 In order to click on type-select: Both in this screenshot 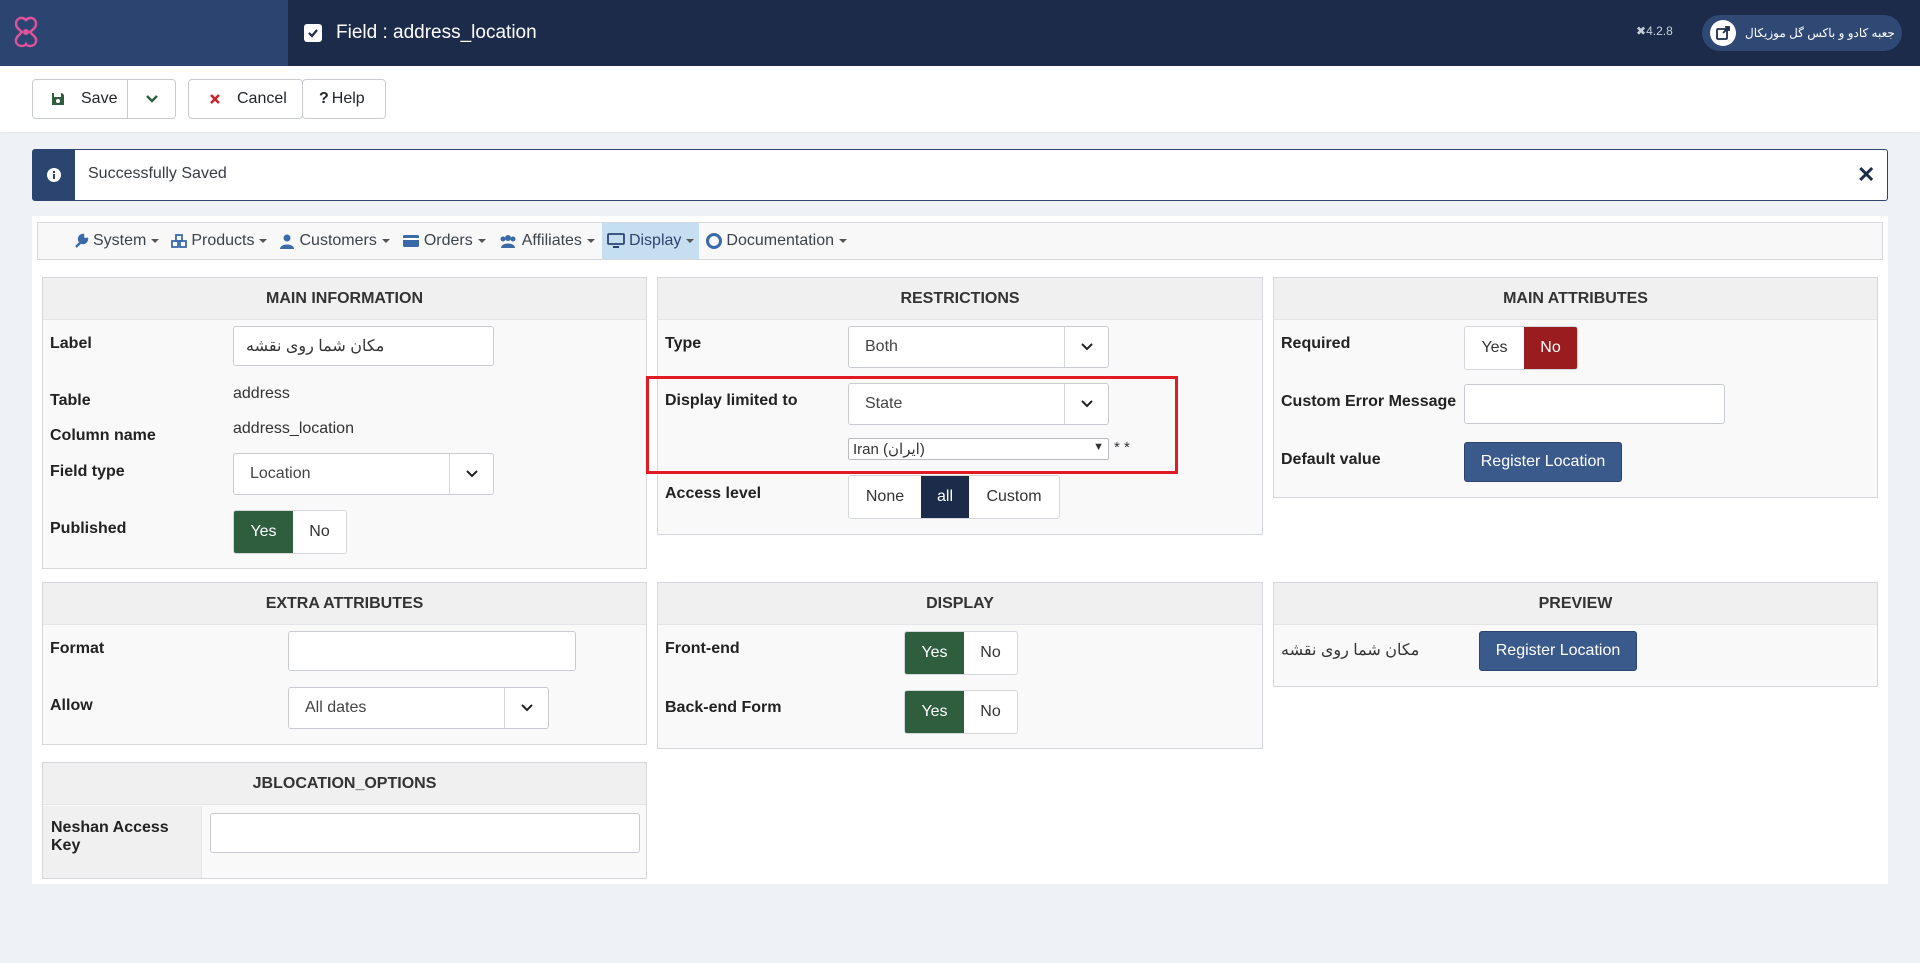, I will do `click(978, 347)`.